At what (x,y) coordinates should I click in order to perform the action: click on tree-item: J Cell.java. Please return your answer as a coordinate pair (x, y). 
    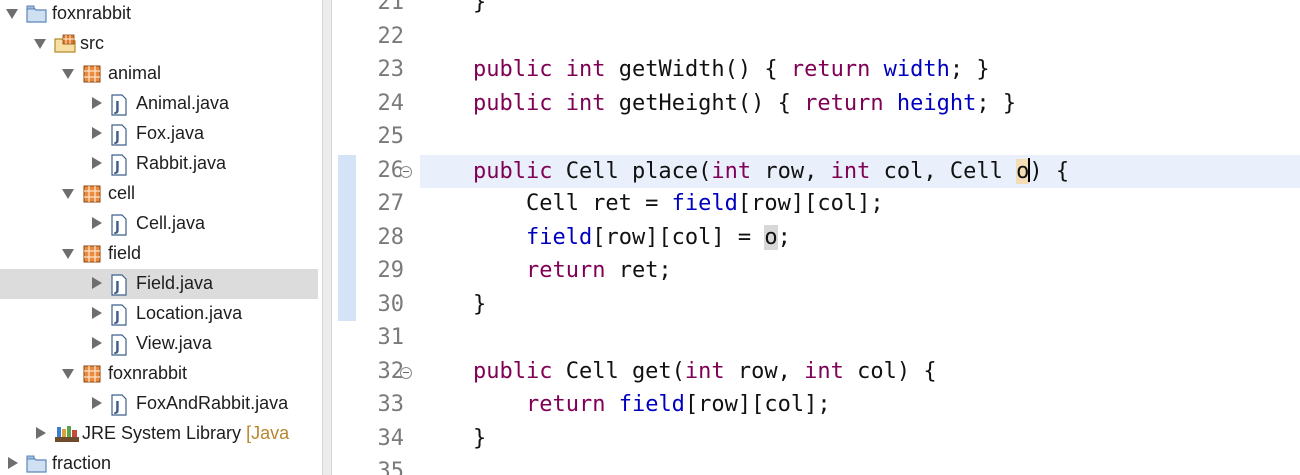
    Looking at the image, I should click on (161, 224).